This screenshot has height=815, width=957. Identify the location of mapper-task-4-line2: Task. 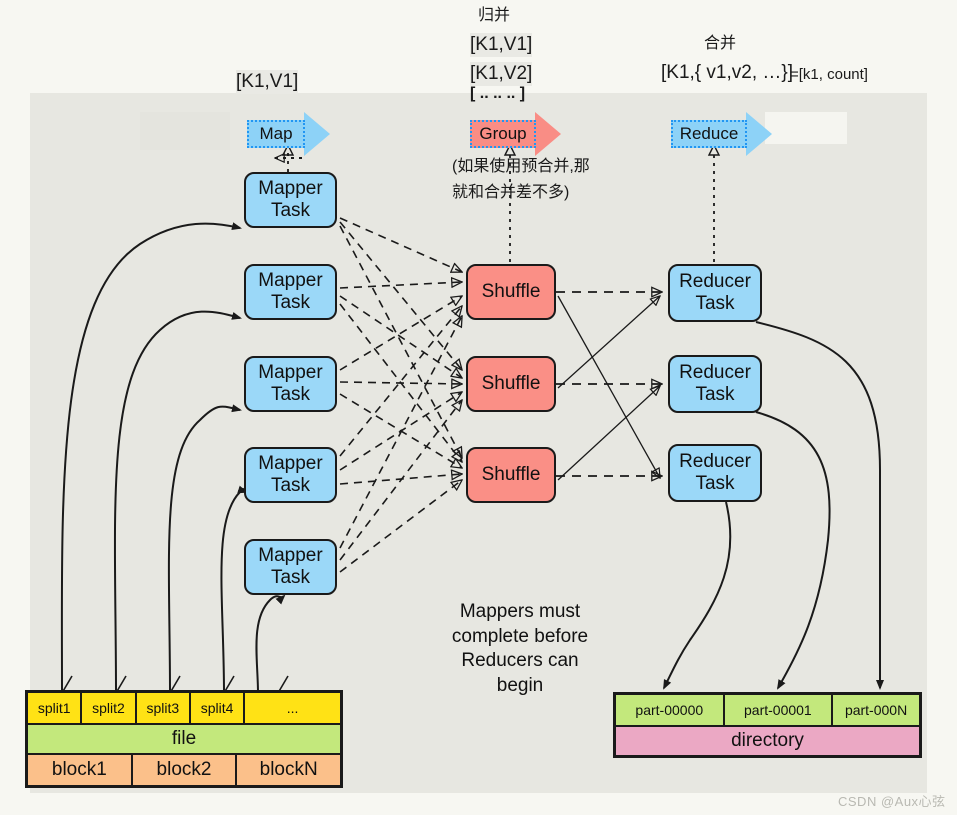
(290, 485).